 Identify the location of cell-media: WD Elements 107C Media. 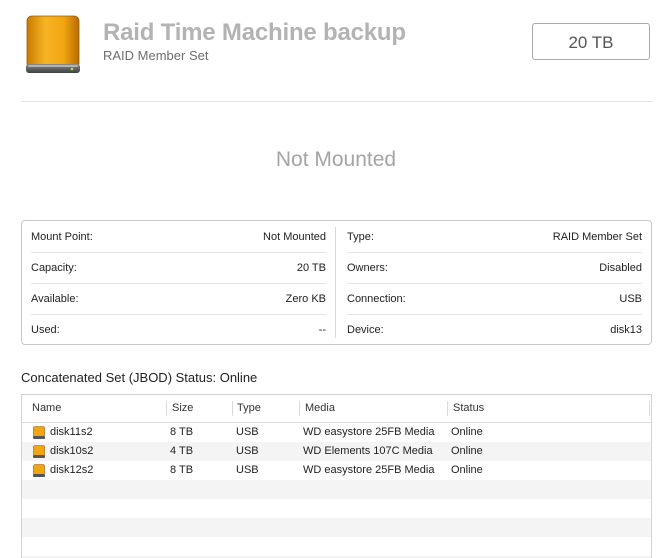
(368, 451).